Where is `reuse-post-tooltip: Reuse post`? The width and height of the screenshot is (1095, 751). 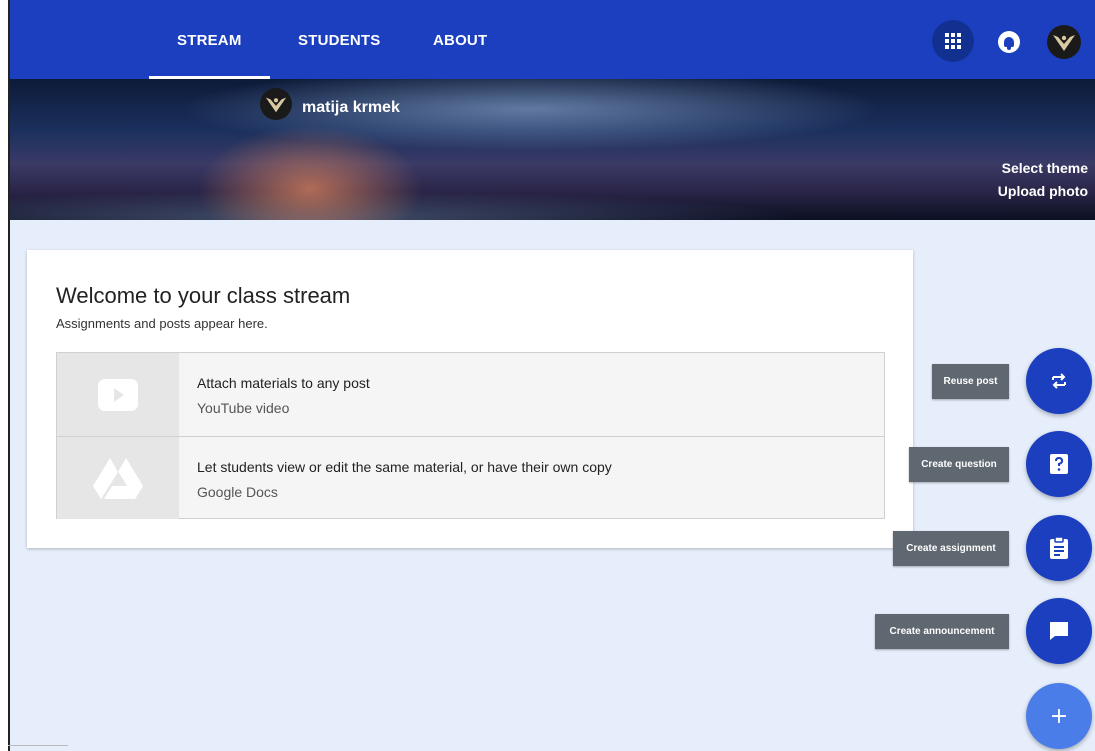 reuse-post-tooltip: Reuse post is located at coordinates (970, 381).